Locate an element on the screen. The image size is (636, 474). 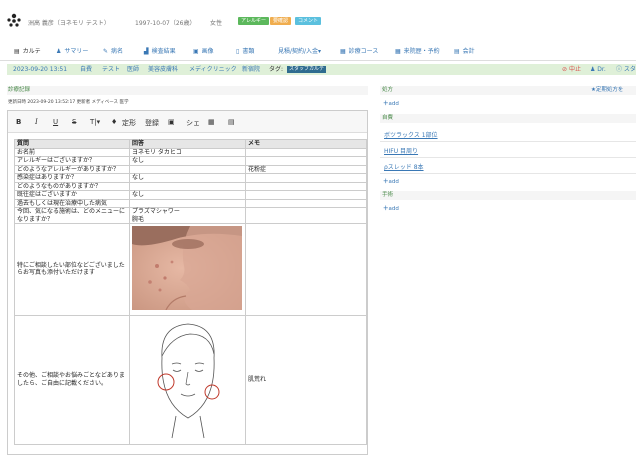
add-surgery-button: ＋add is located at coordinates (391, 208).